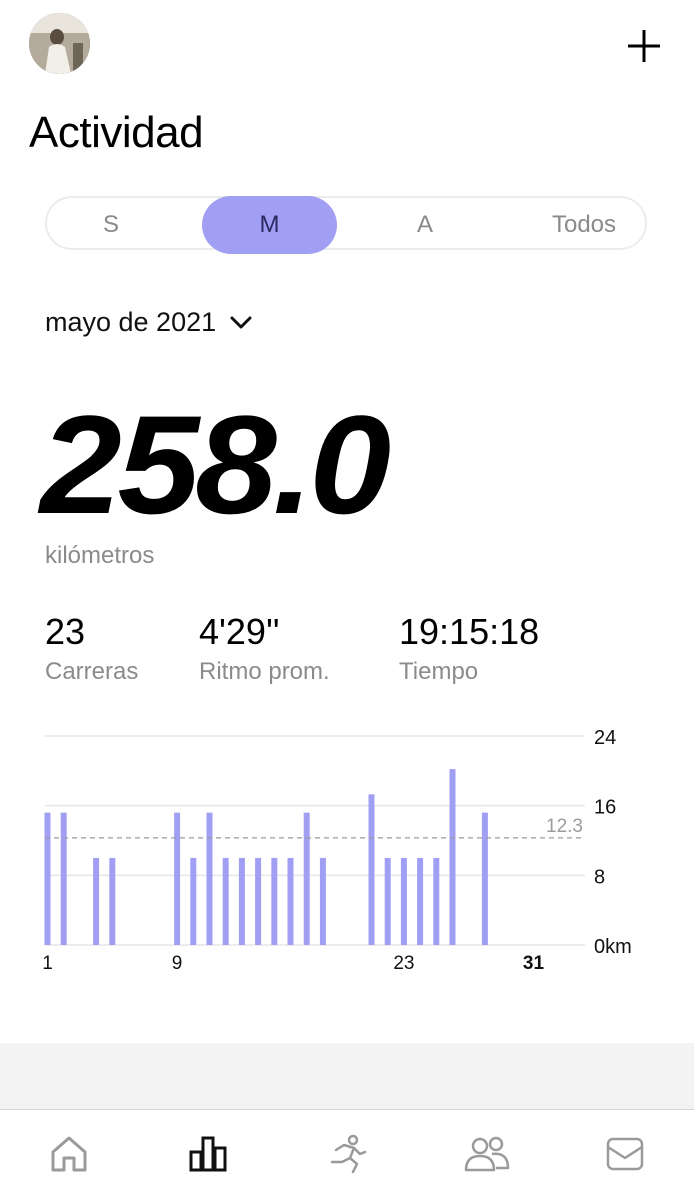  What do you see at coordinates (208, 1154) in the screenshot?
I see `bar-chart-icon` at bounding box center [208, 1154].